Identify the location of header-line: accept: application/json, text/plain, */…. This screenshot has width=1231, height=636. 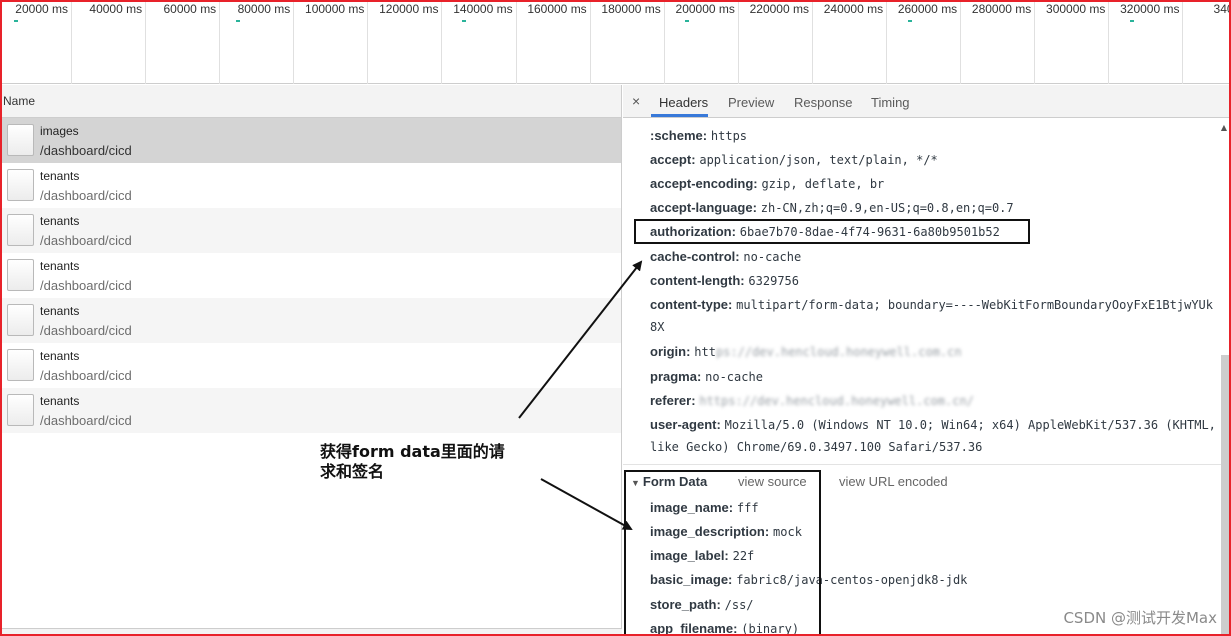
(794, 159).